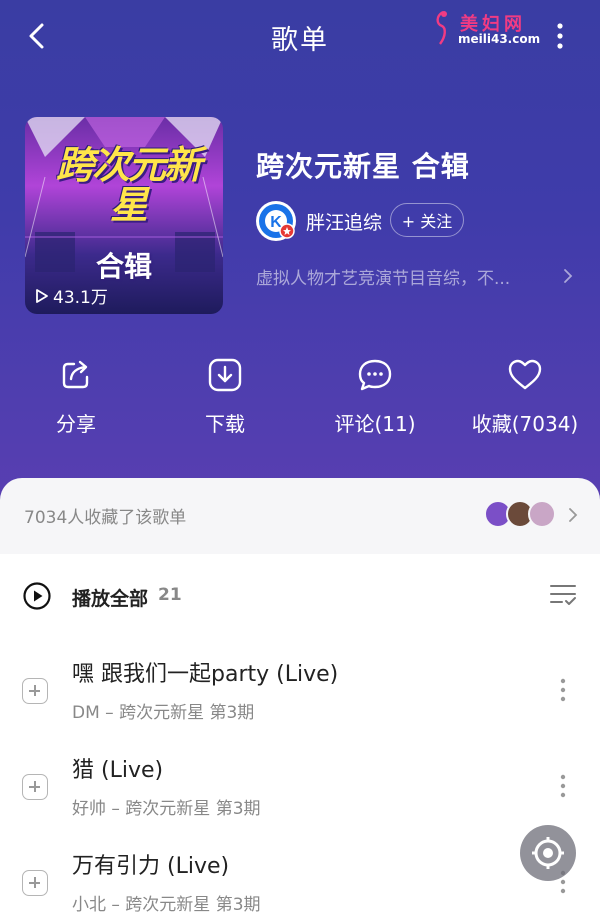  I want to click on target-icon, so click(548, 853).